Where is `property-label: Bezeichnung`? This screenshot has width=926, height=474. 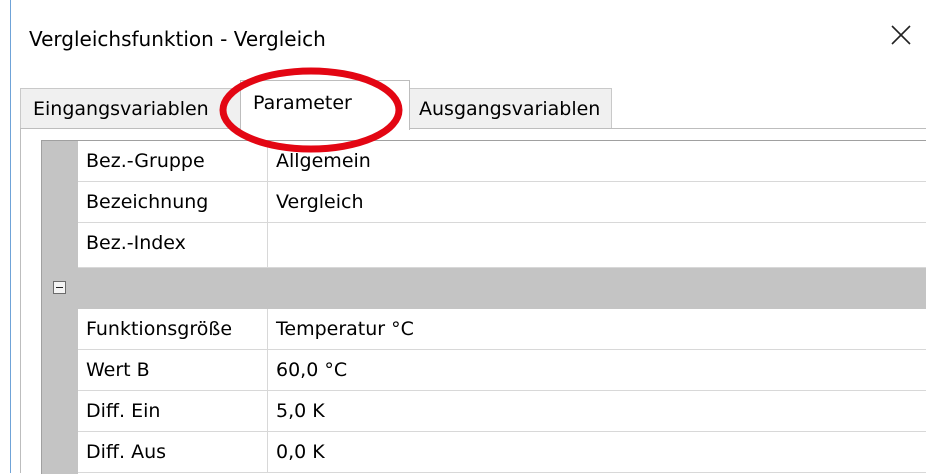 property-label: Bezeichnung is located at coordinates (173, 202).